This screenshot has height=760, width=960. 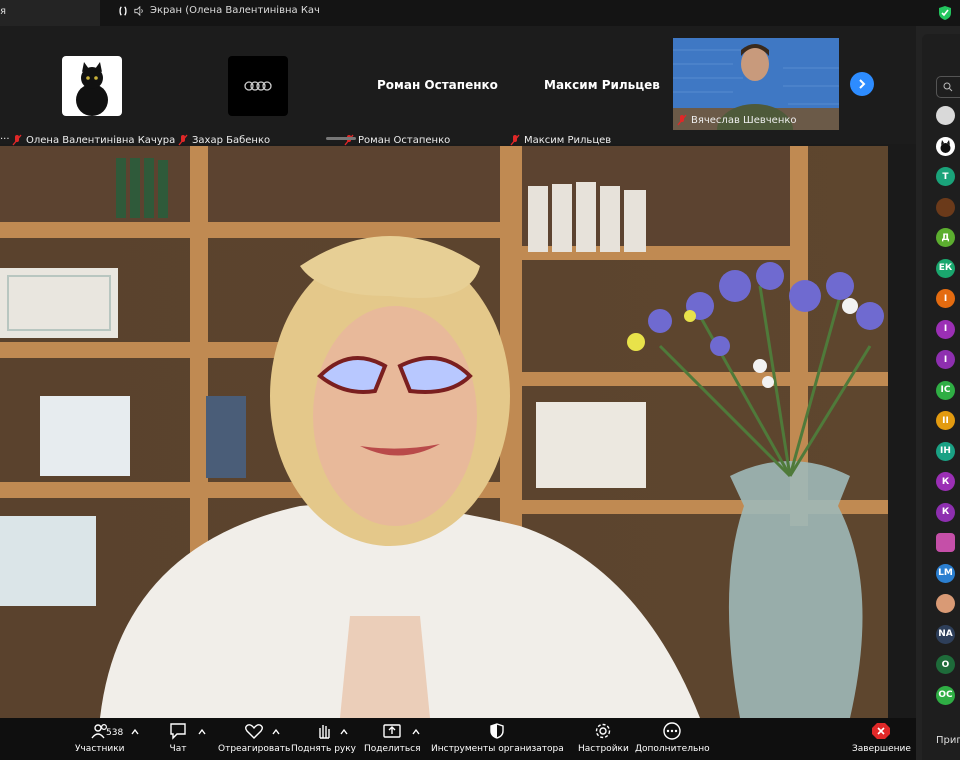 I want to click on host-tools-label: Инструменты организатора, so click(x=497, y=749).